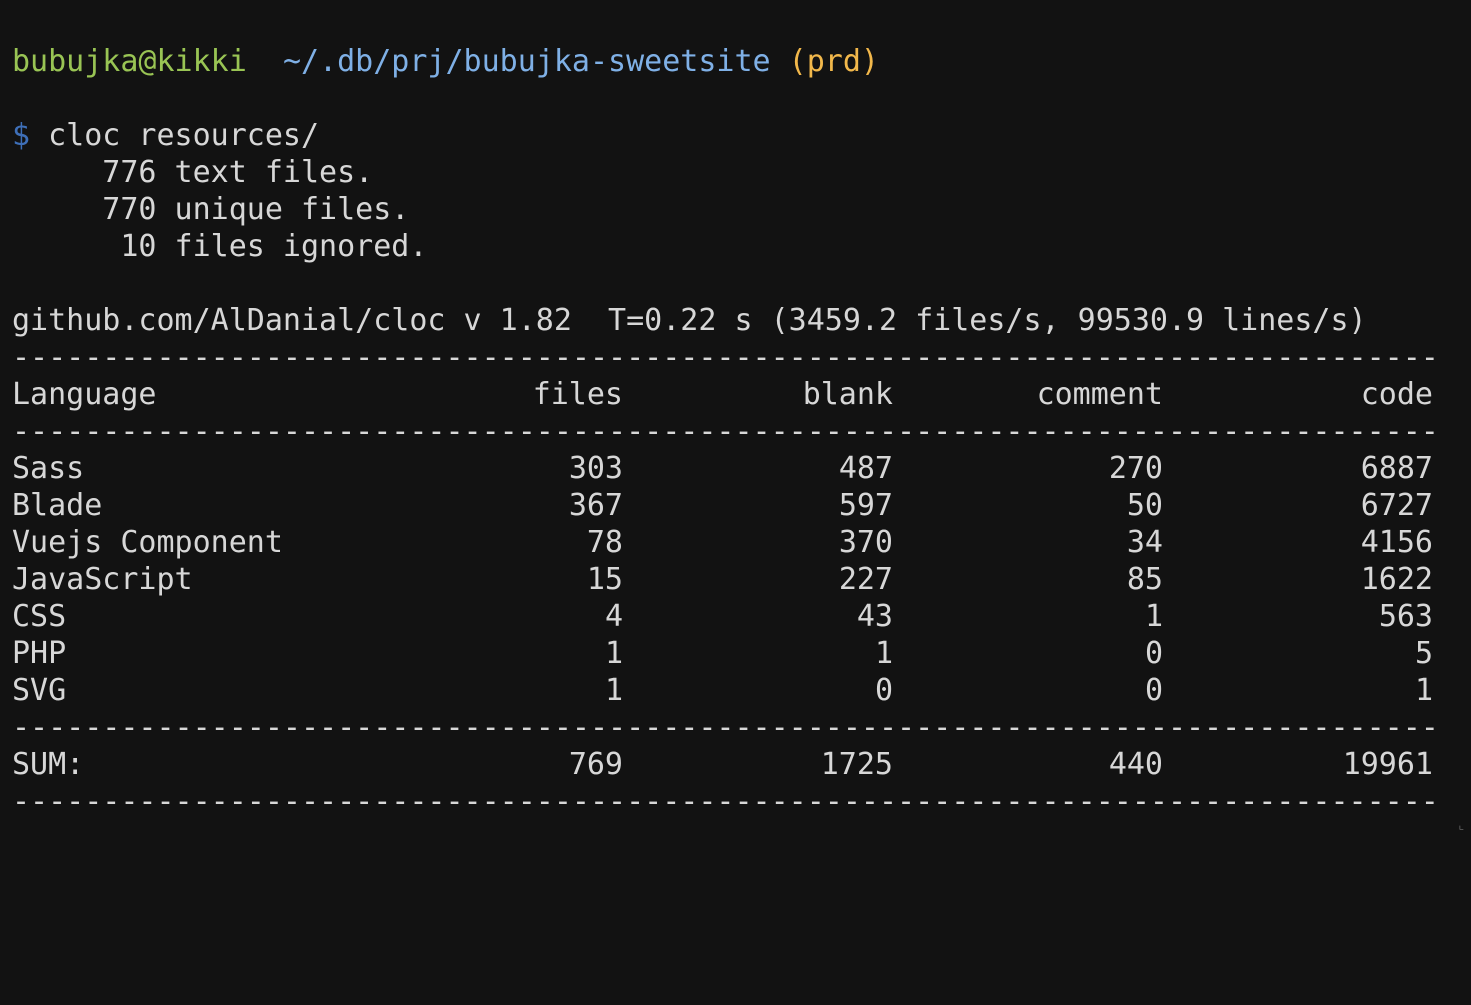  Describe the element at coordinates (57, 505) in the screenshot. I see `cell-language: Blade` at that location.